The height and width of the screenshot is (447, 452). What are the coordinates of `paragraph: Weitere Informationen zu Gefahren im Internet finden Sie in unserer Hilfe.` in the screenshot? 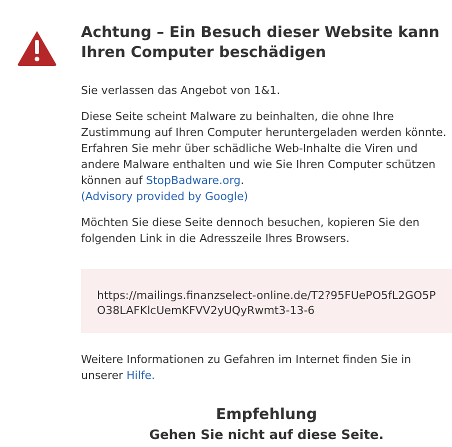 It's located at (246, 368).